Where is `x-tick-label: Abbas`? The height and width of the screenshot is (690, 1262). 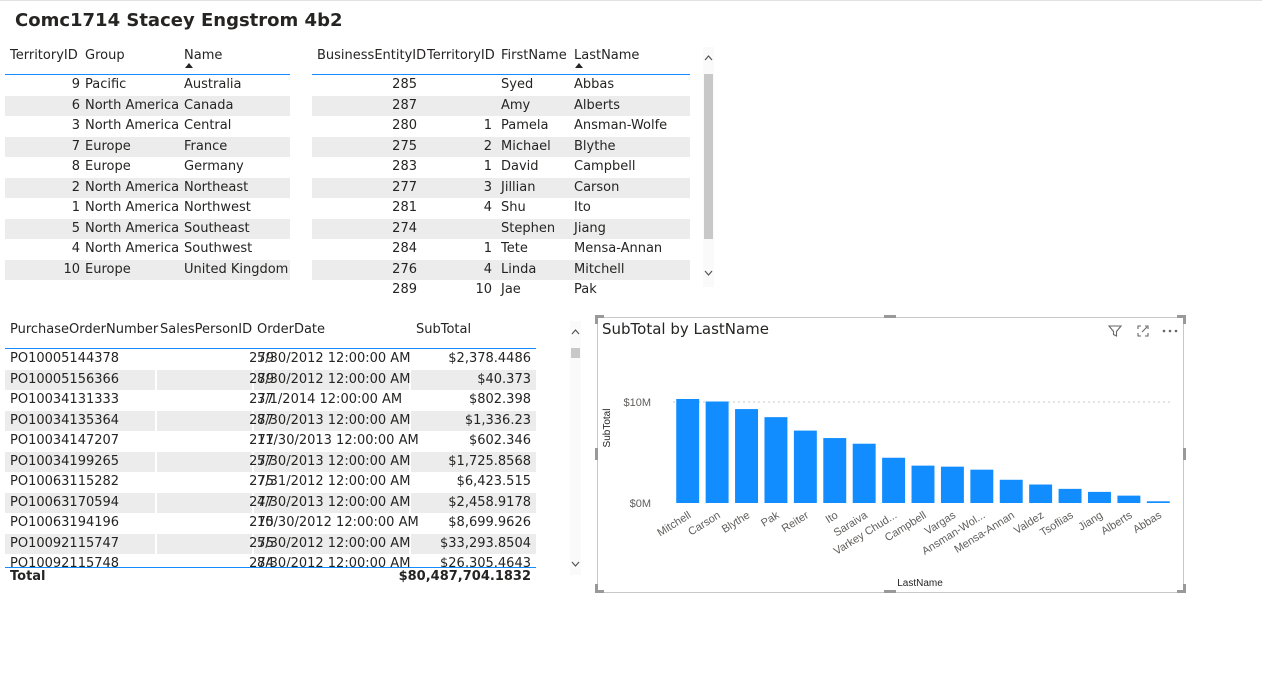
x-tick-label: Abbas is located at coordinates (1147, 522).